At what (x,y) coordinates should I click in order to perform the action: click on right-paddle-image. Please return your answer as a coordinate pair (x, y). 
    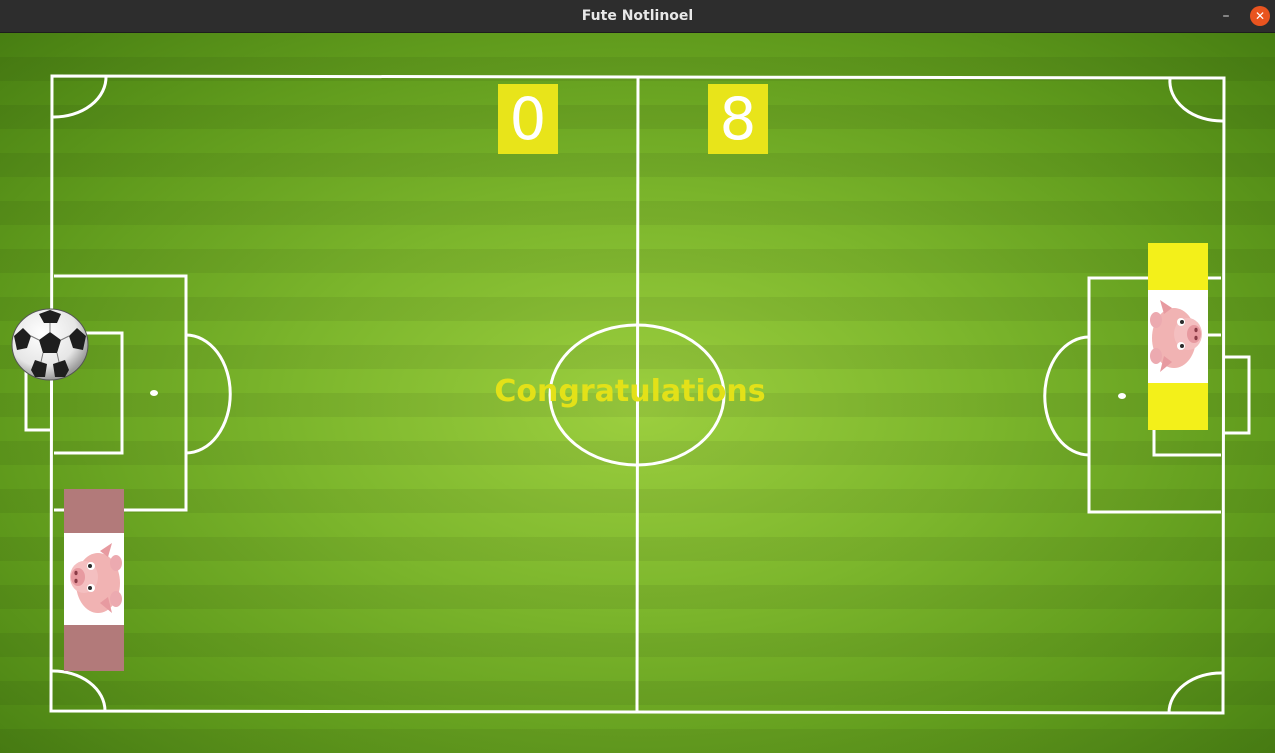
    Looking at the image, I should click on (1178, 336).